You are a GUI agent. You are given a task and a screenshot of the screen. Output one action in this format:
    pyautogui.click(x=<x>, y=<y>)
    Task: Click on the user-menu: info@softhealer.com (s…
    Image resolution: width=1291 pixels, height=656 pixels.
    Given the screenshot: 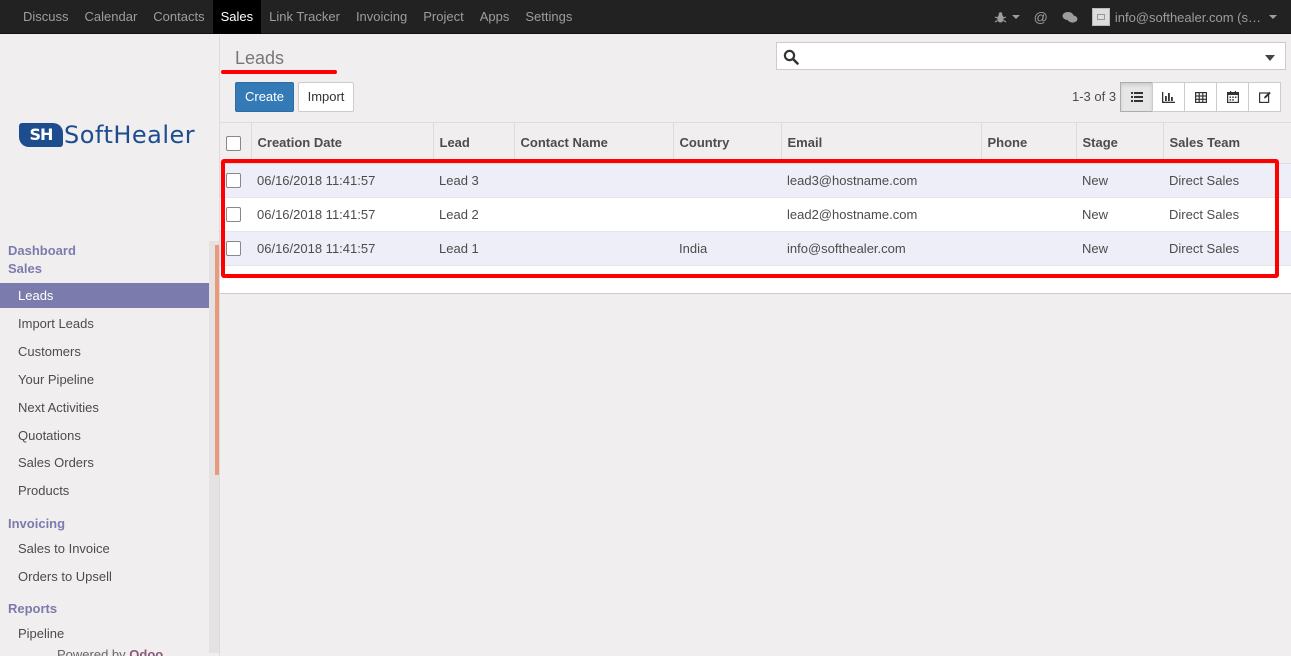 What is the action you would take?
    pyautogui.click(x=1184, y=17)
    